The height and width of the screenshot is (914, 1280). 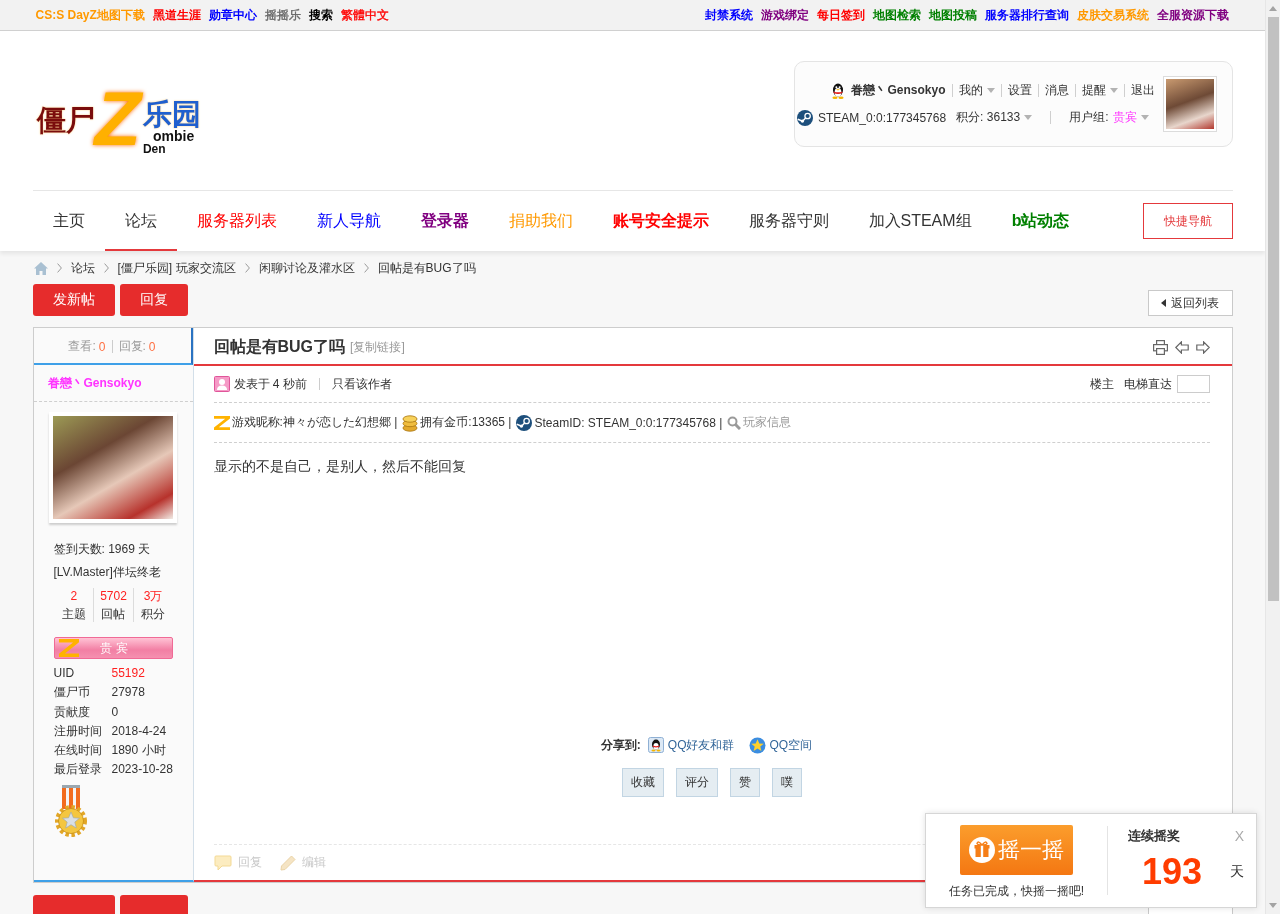 I want to click on top-link: 每日签到, so click(x=840, y=15).